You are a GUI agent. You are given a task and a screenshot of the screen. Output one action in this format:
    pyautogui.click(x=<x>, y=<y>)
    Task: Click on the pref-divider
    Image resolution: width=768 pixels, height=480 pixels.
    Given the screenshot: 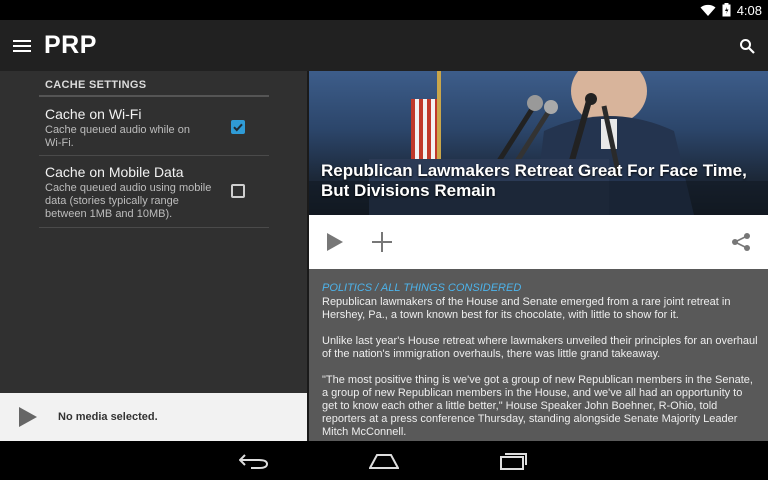 What is the action you would take?
    pyautogui.click(x=154, y=227)
    